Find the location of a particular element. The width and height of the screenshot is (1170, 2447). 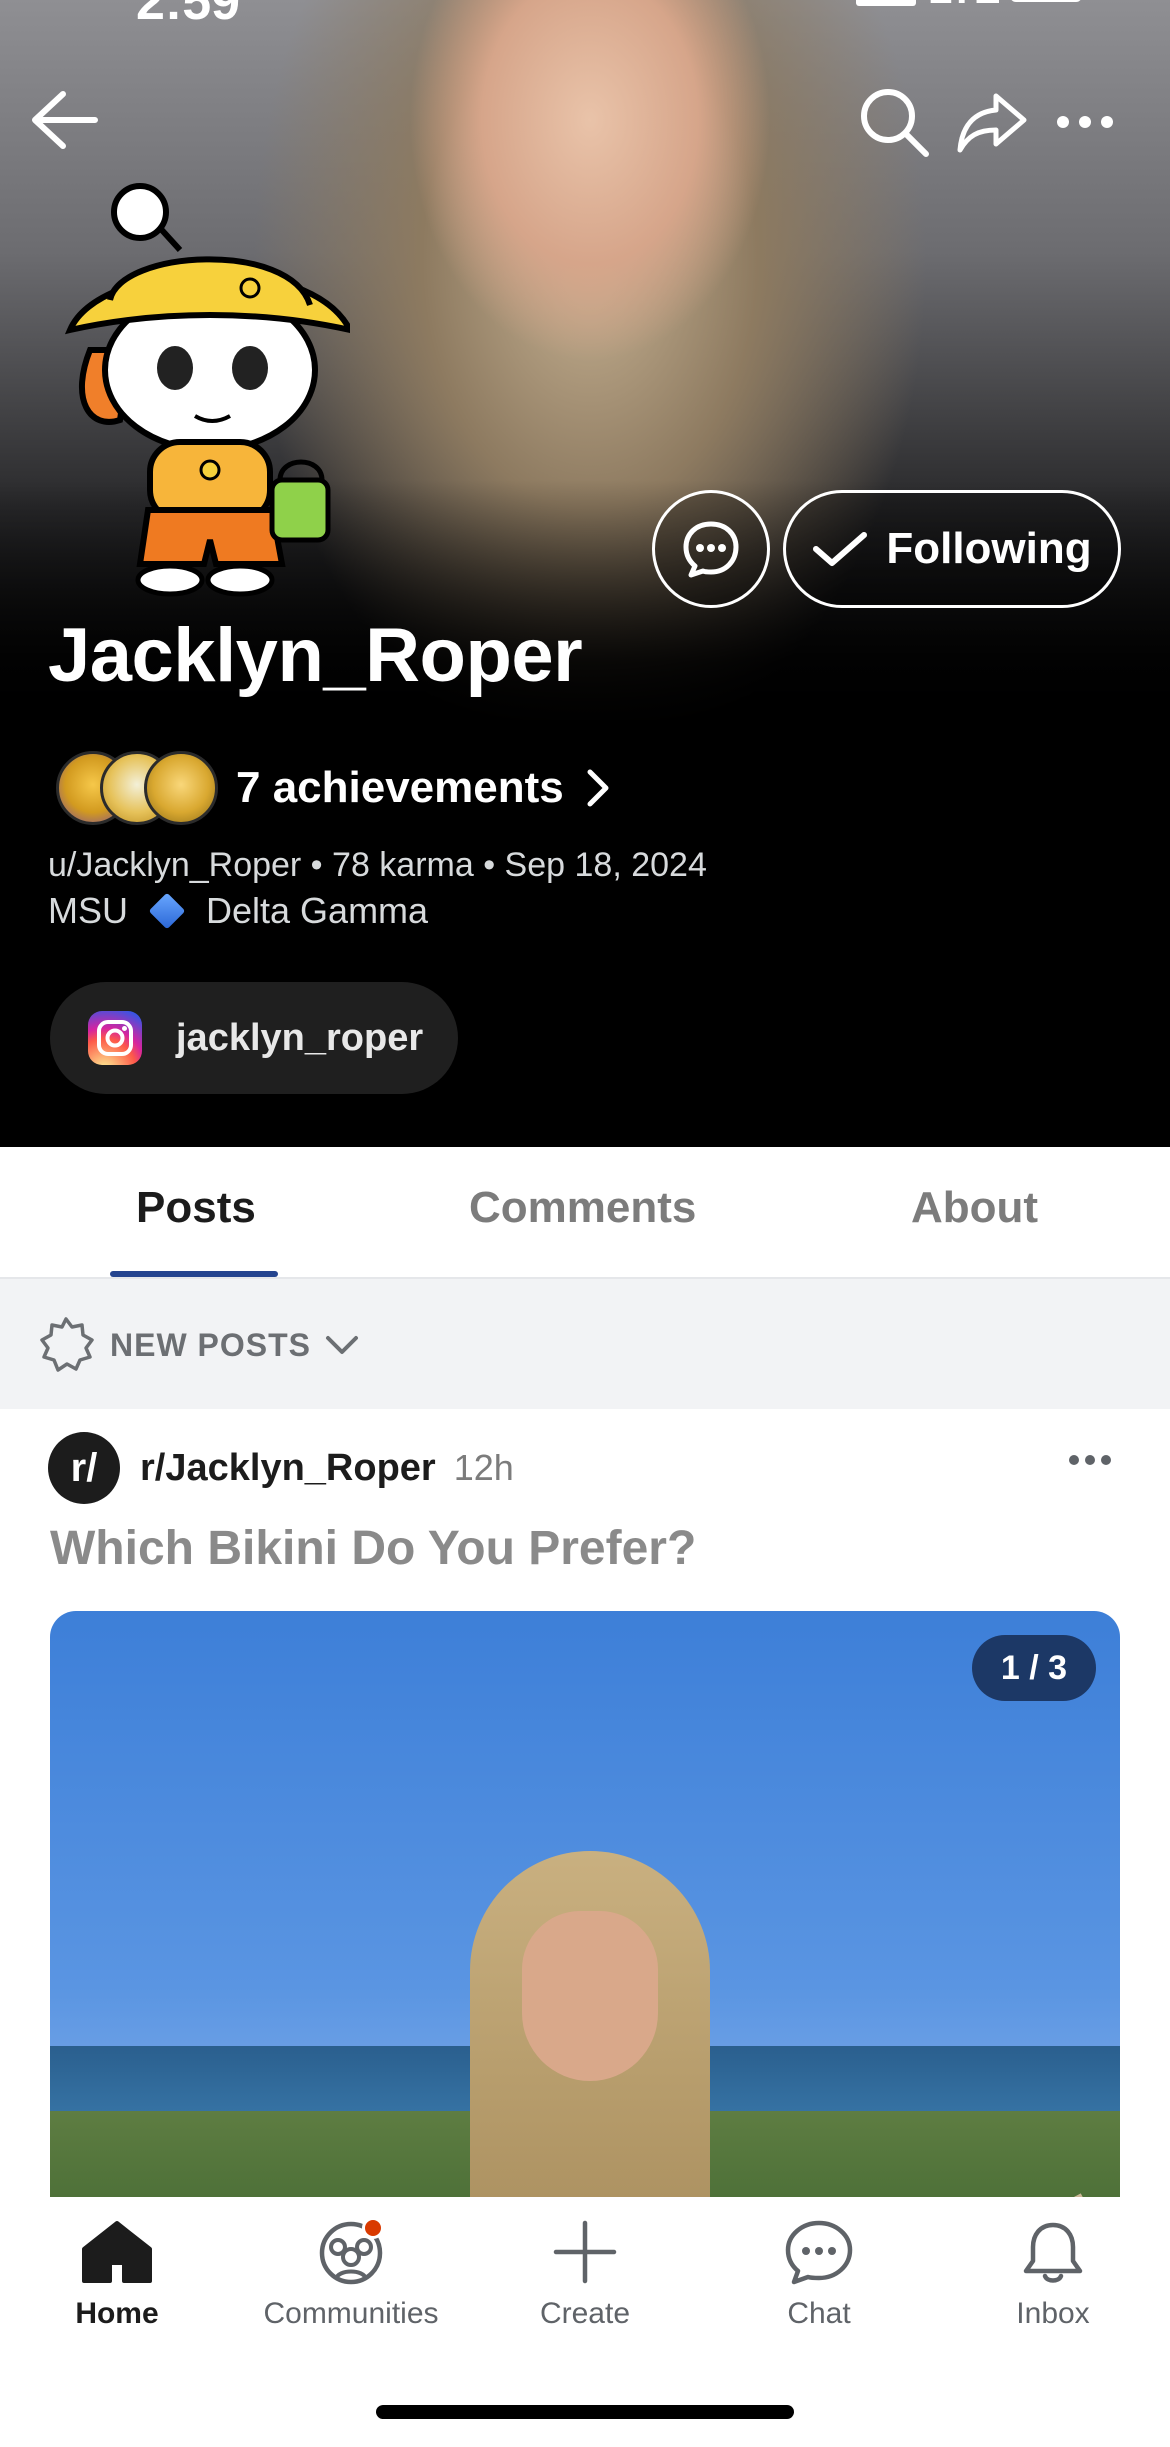

subreddit-name: r/Jacklyn_Roper is located at coordinates (288, 1468).